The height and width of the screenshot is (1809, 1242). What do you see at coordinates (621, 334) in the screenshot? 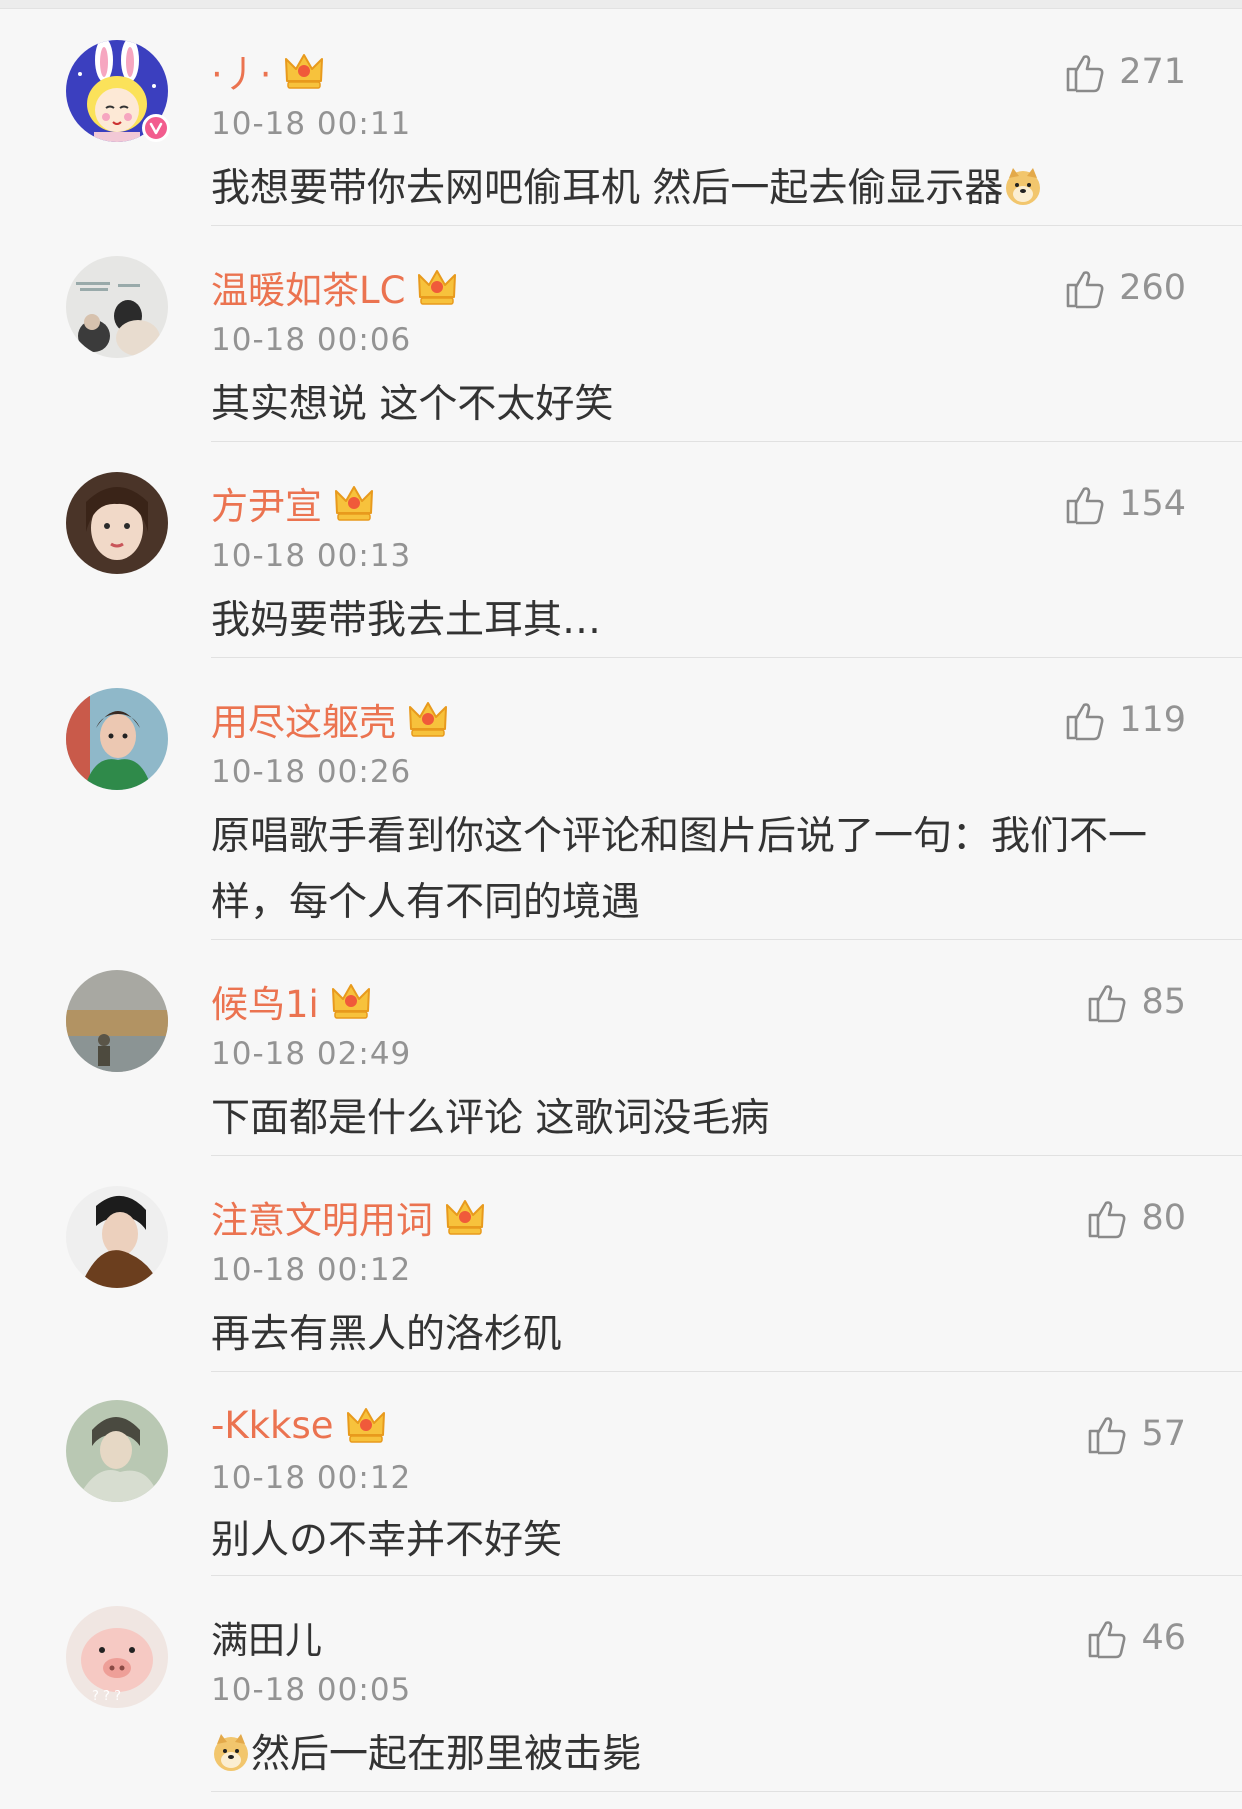
I see `comment-item: 温暖如茶LC 10-18 00:06 其实想说 这个不太好笑 260` at bounding box center [621, 334].